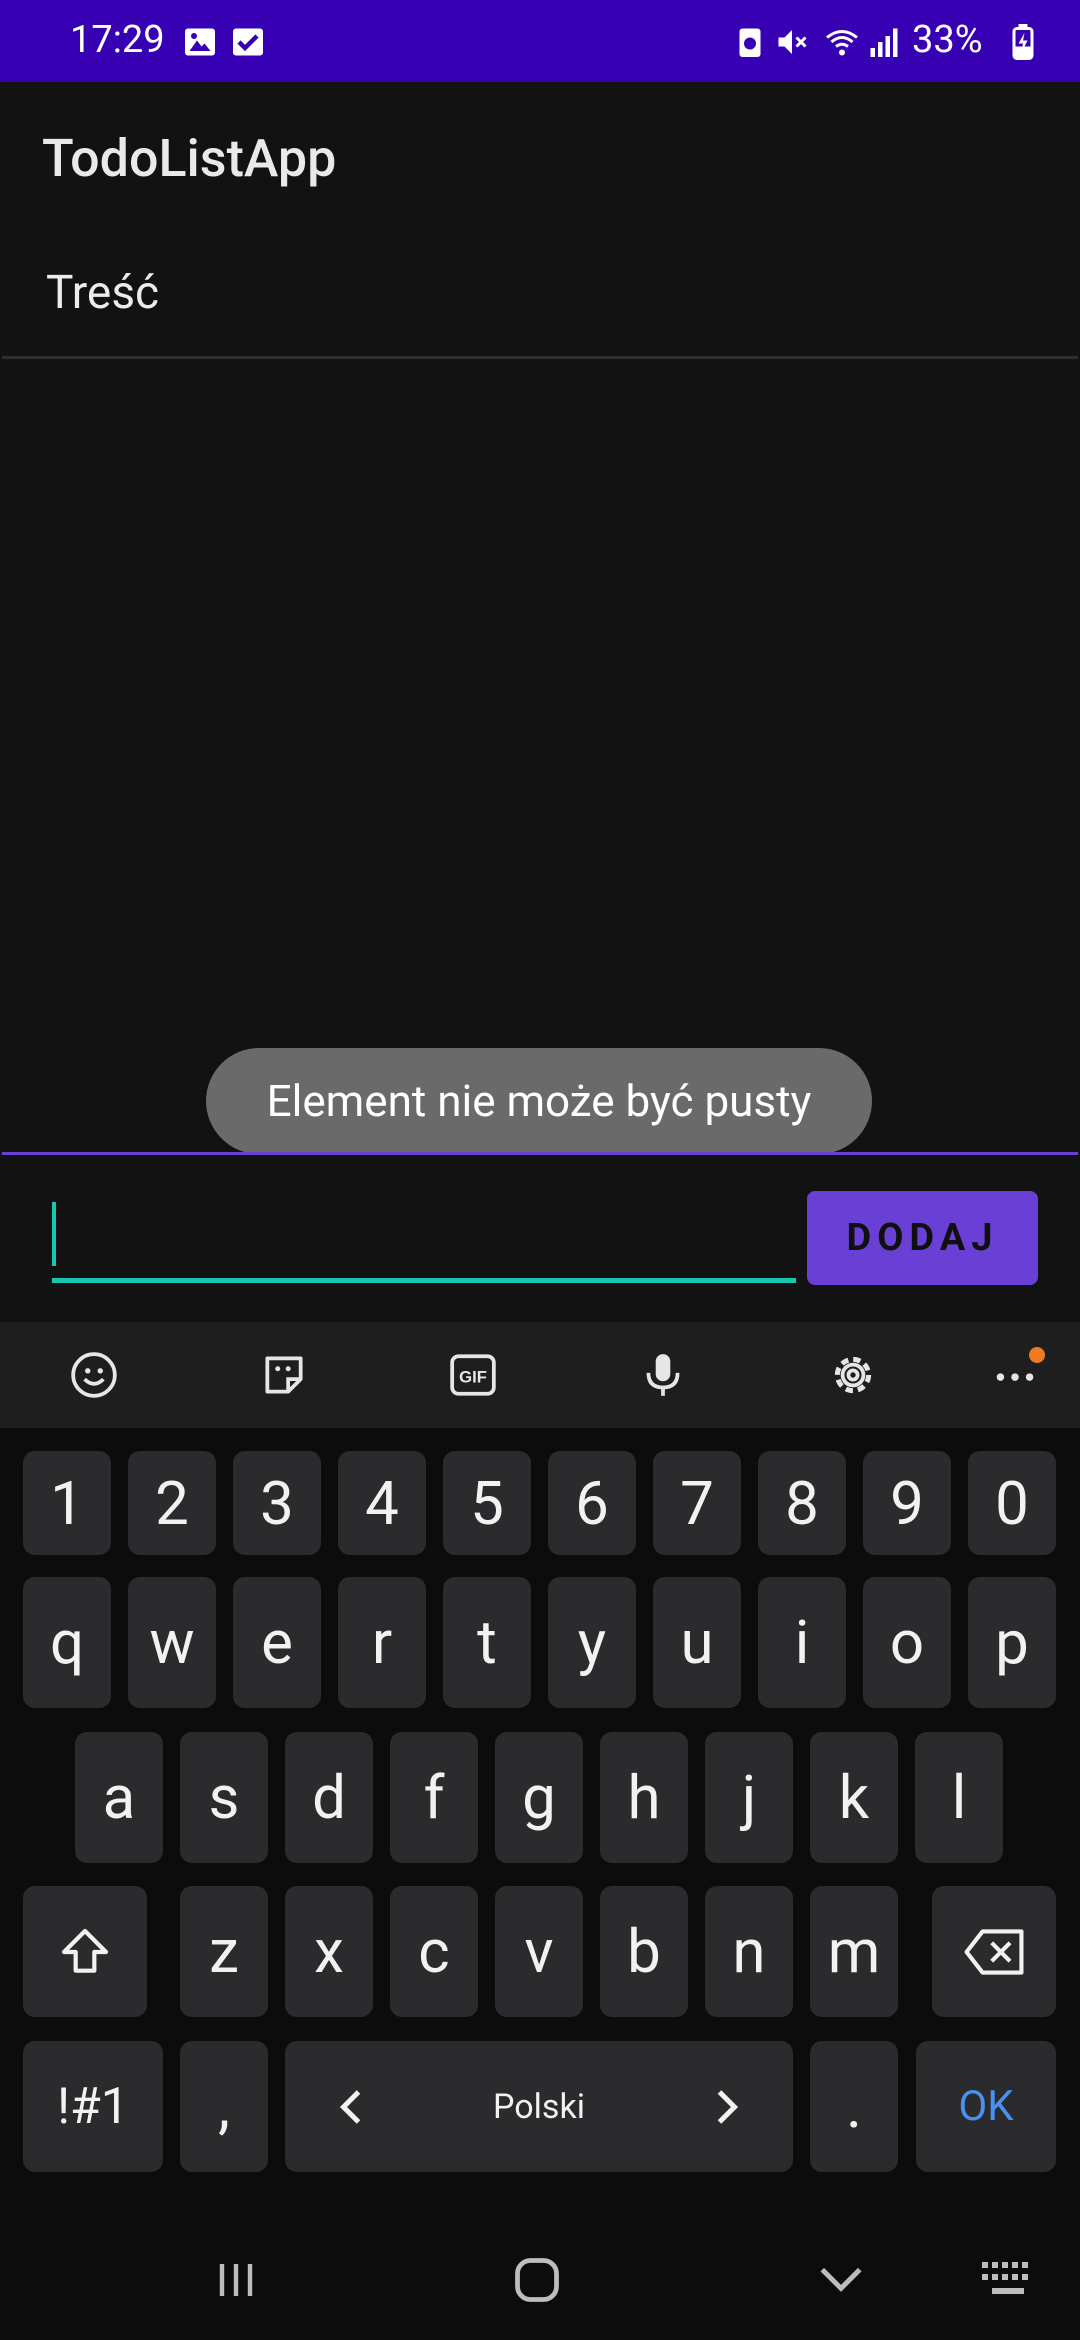 The width and height of the screenshot is (1080, 2340). Describe the element at coordinates (959, 1797) in the screenshot. I see `key-l: l` at that location.